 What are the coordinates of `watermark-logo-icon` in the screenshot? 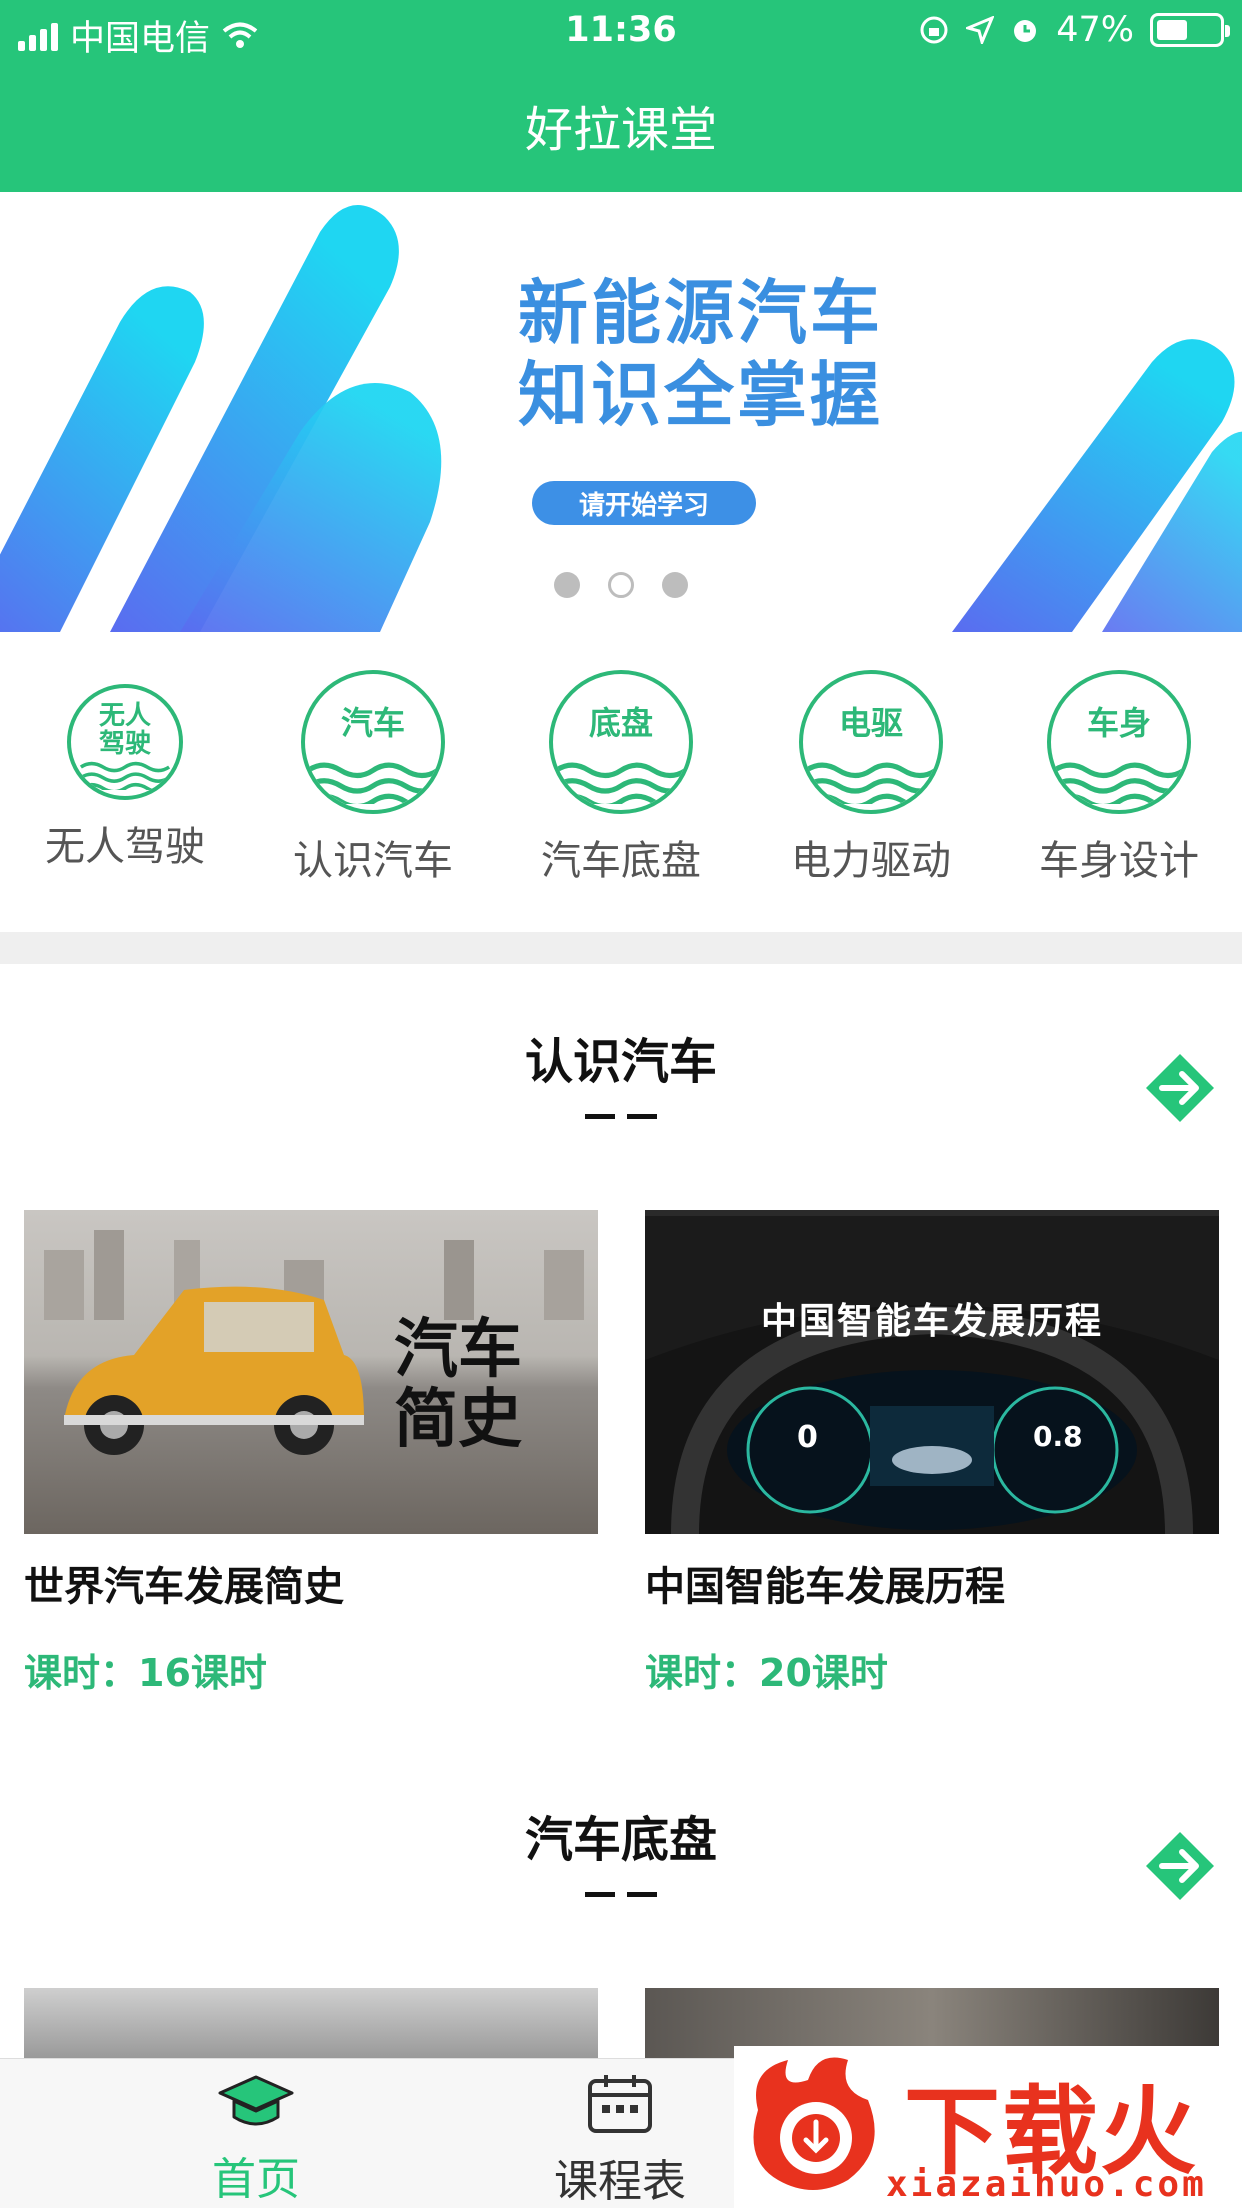 It's located at (814, 2123).